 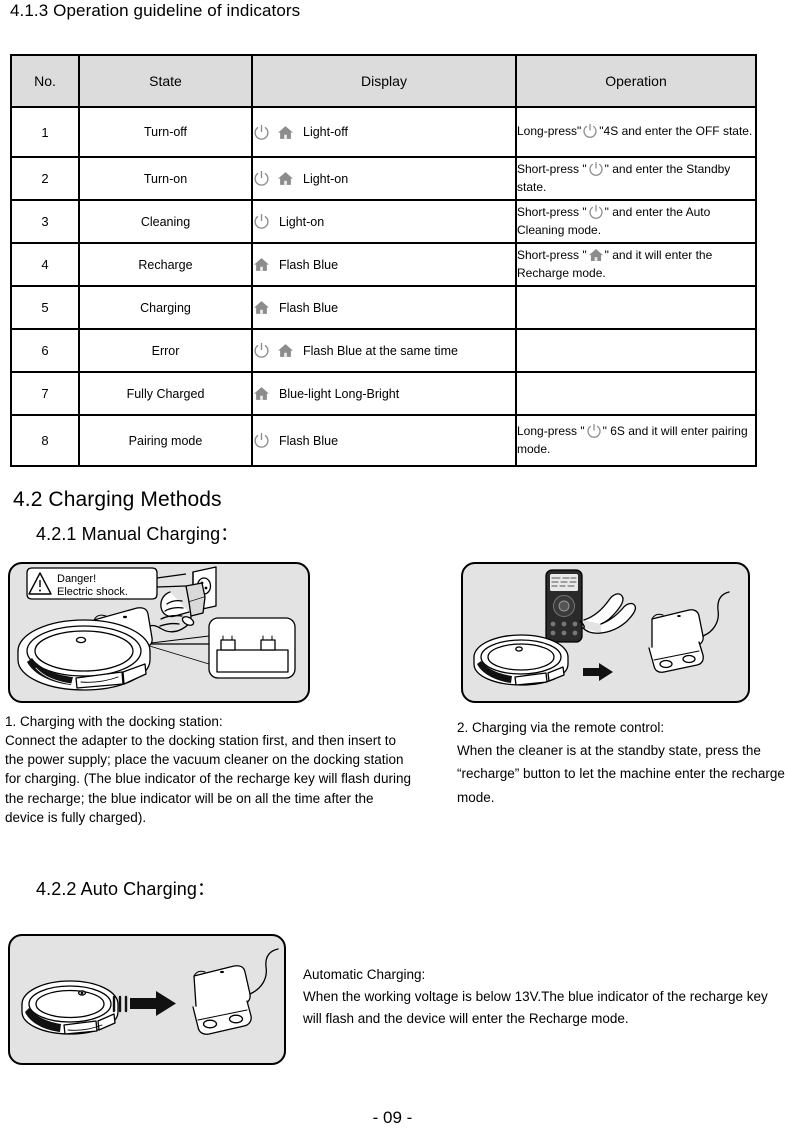 I want to click on cell-state: Recharge, so click(x=165, y=264).